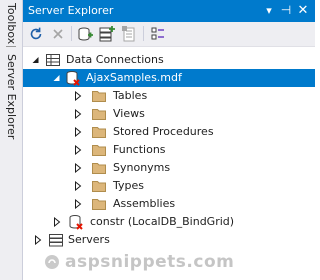 The width and height of the screenshot is (320, 280). Describe the element at coordinates (130, 95) in the screenshot. I see `tree-node-label: Tables` at that location.